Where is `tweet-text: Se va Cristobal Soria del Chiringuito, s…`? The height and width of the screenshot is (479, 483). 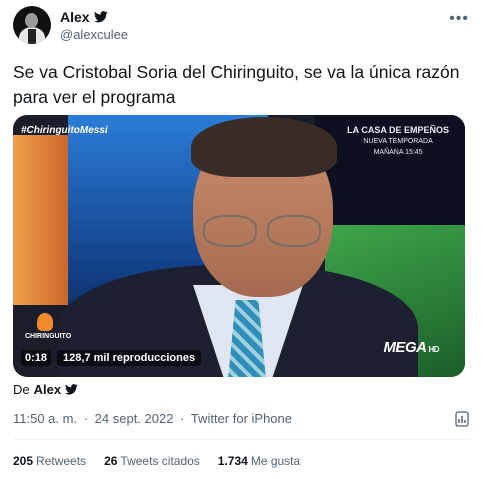 tweet-text: Se va Cristobal Soria del Chiringuito, s… is located at coordinates (236, 84).